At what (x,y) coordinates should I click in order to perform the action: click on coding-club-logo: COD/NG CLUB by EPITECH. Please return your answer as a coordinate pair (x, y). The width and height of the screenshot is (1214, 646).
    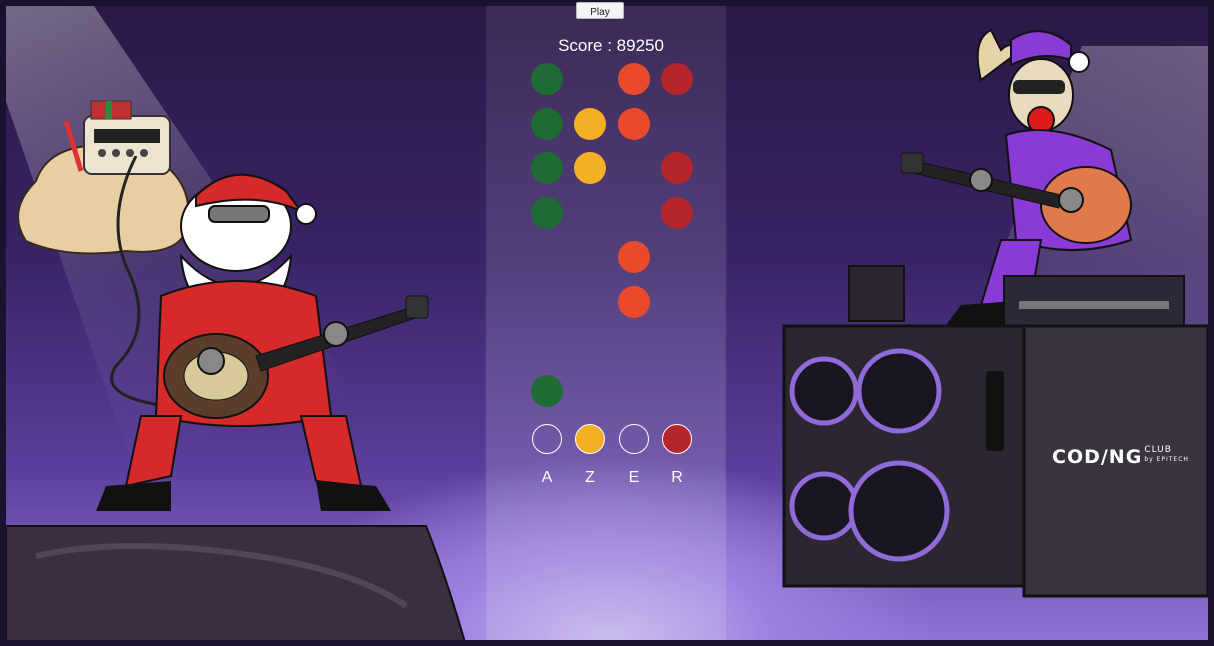
    Looking at the image, I should click on (1120, 457).